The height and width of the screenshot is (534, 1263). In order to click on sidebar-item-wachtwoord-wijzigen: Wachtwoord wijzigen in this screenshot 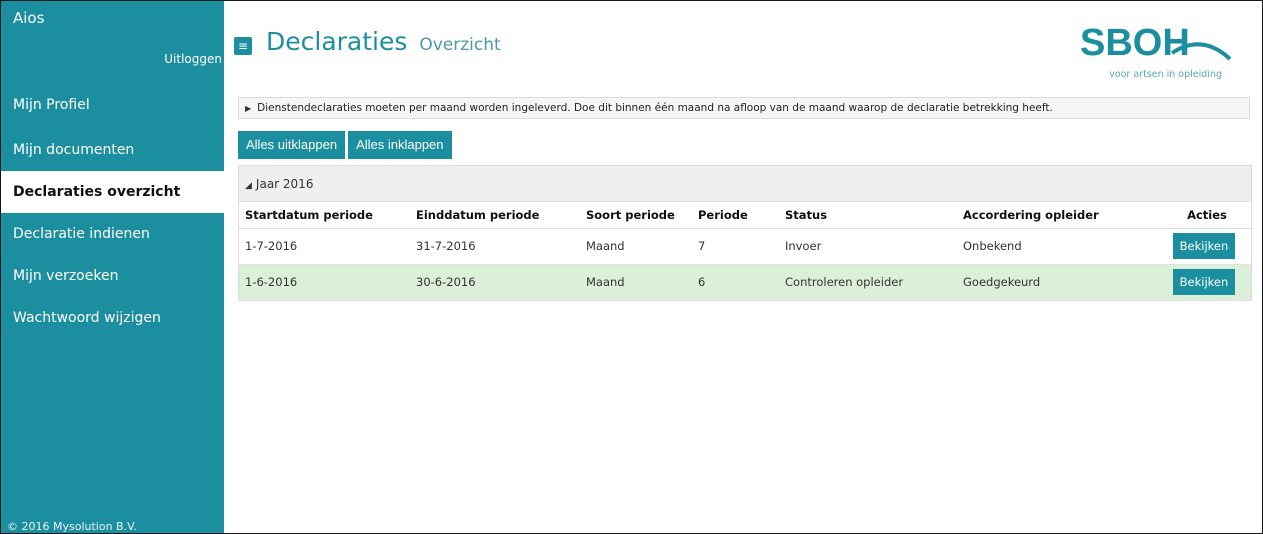, I will do `click(112, 318)`.